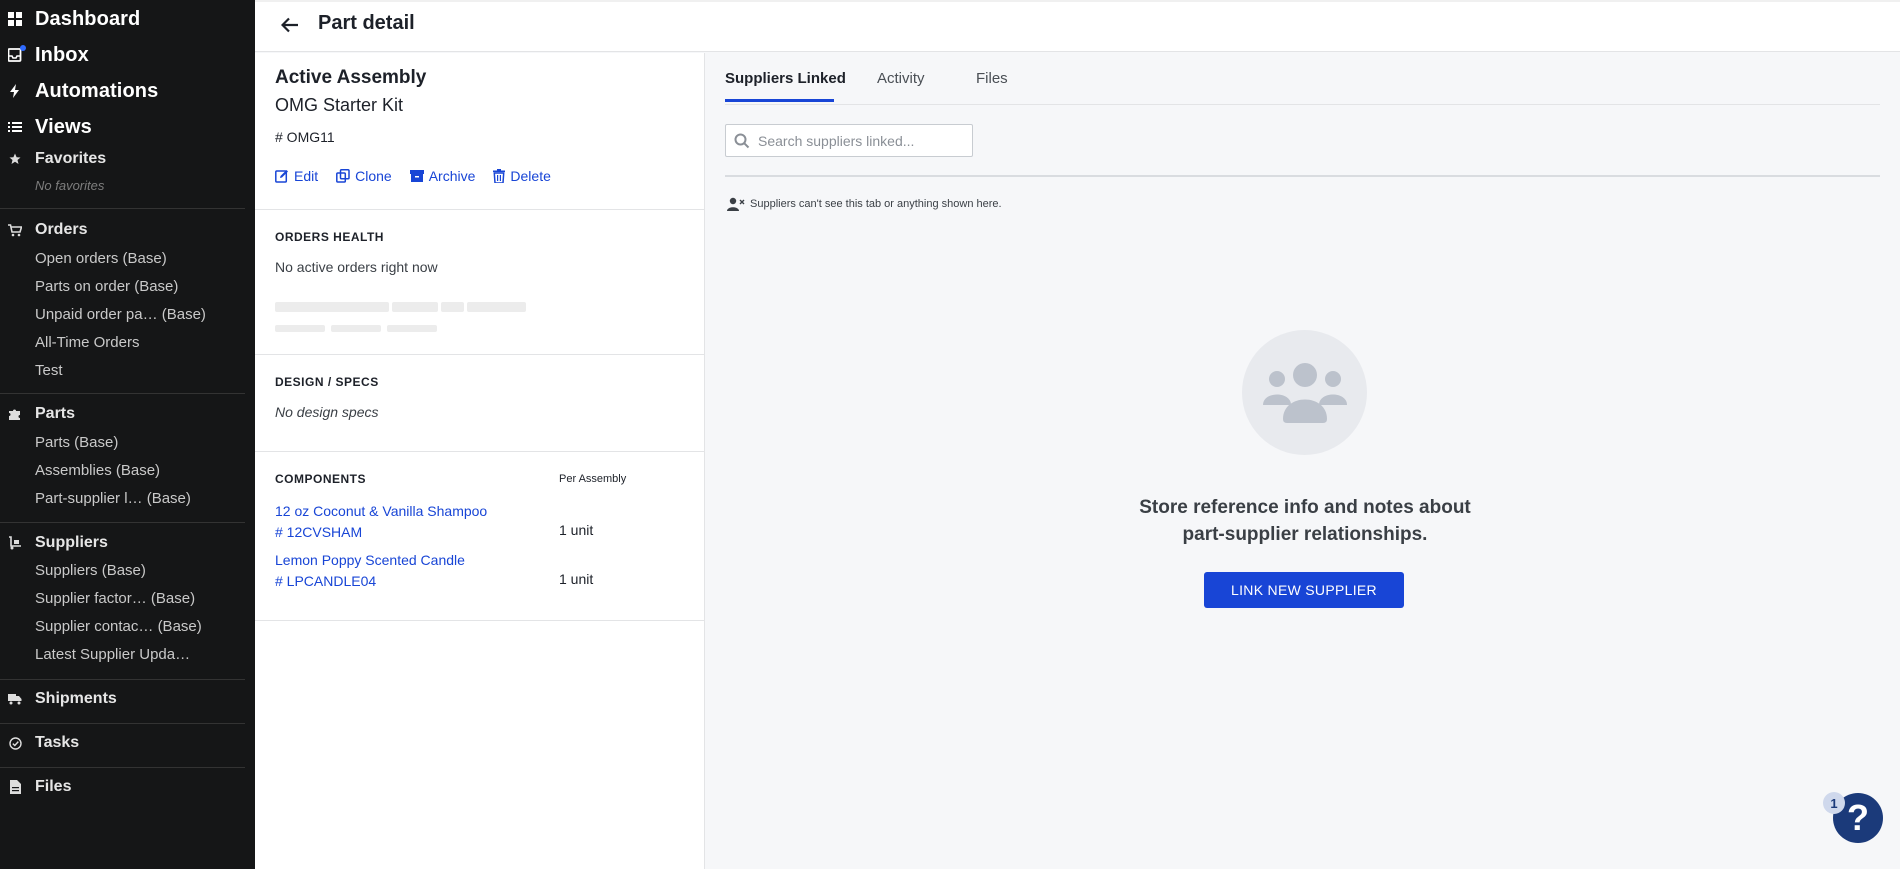  What do you see at coordinates (321, 479) in the screenshot?
I see `components-title: COMPONENTS` at bounding box center [321, 479].